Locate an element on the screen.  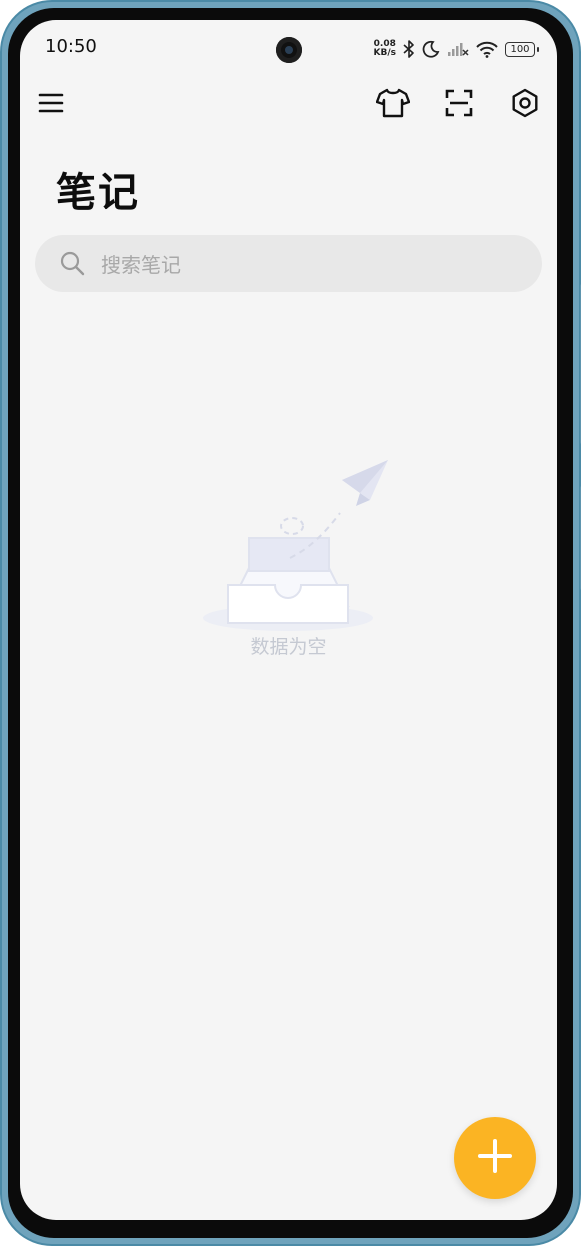
scan-icon is located at coordinates (459, 105).